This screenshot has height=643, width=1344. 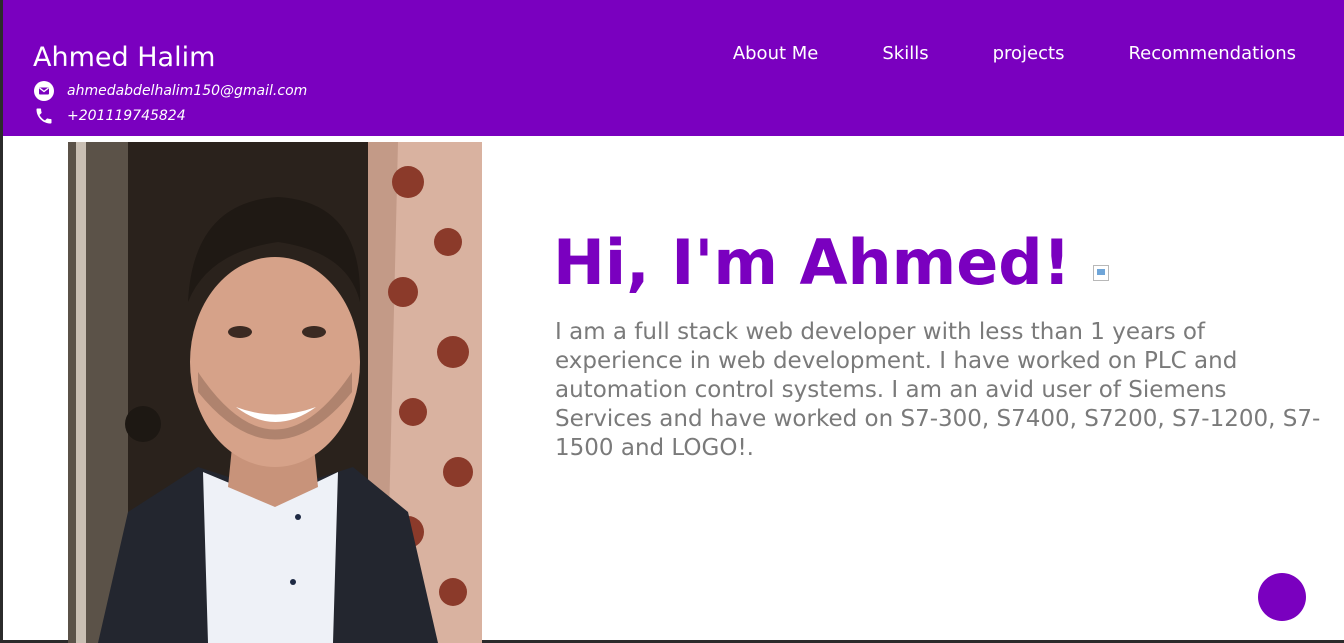 I want to click on nav-projects: projects, so click(x=1029, y=53).